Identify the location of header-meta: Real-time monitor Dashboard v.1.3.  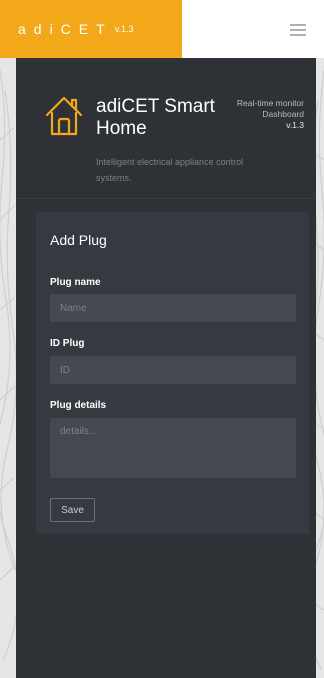
(270, 114).